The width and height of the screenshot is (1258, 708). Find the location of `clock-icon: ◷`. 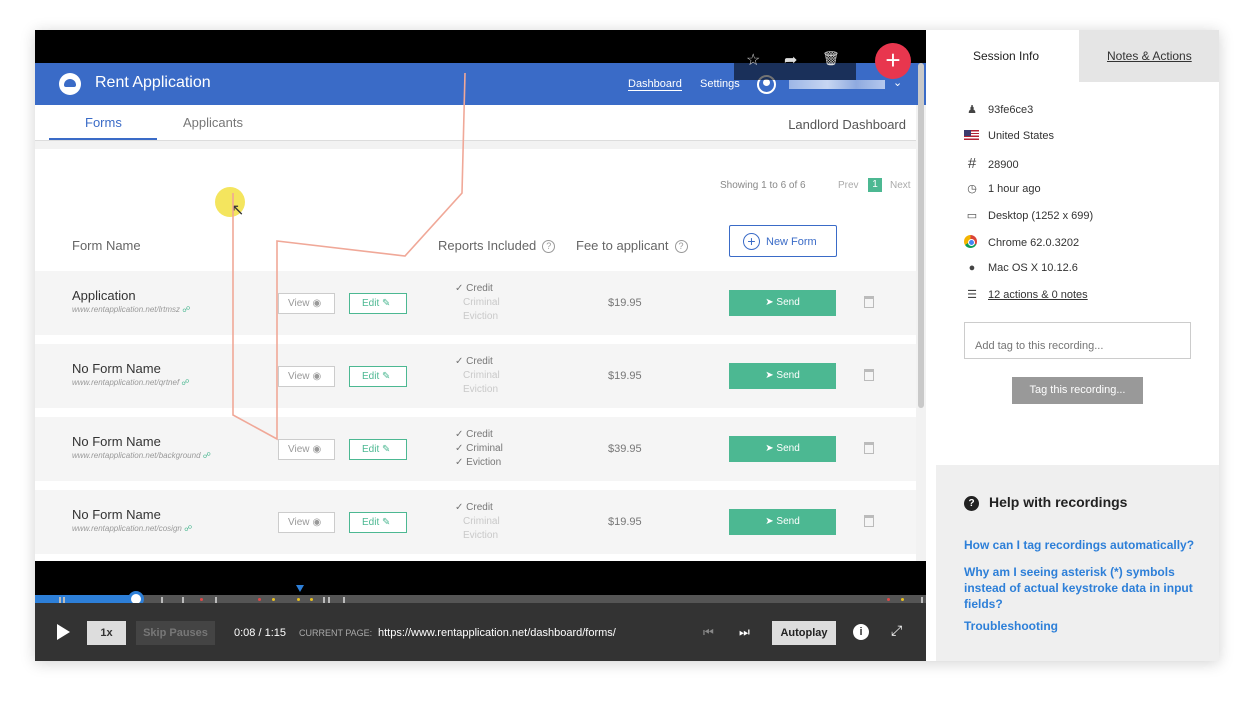

clock-icon: ◷ is located at coordinates (972, 189).